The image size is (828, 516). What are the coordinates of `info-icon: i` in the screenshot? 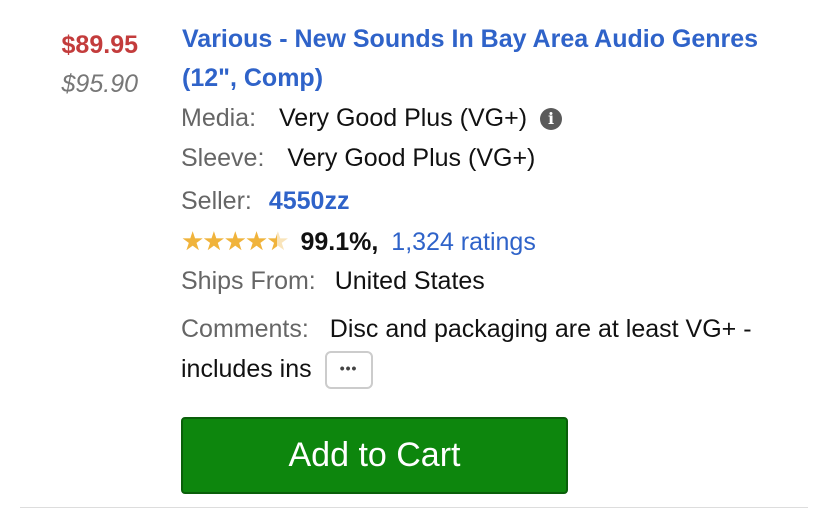 It's located at (550, 119).